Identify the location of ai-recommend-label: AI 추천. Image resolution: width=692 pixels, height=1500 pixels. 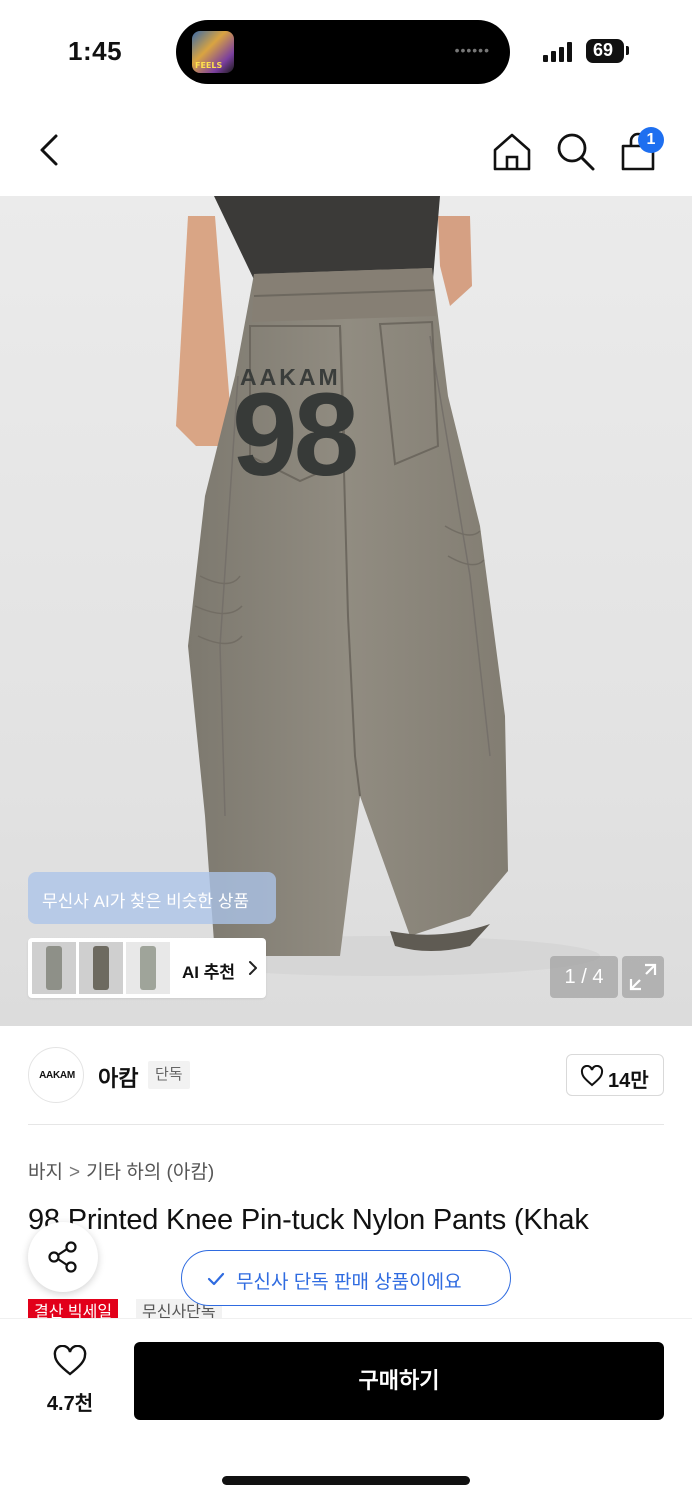
(209, 972).